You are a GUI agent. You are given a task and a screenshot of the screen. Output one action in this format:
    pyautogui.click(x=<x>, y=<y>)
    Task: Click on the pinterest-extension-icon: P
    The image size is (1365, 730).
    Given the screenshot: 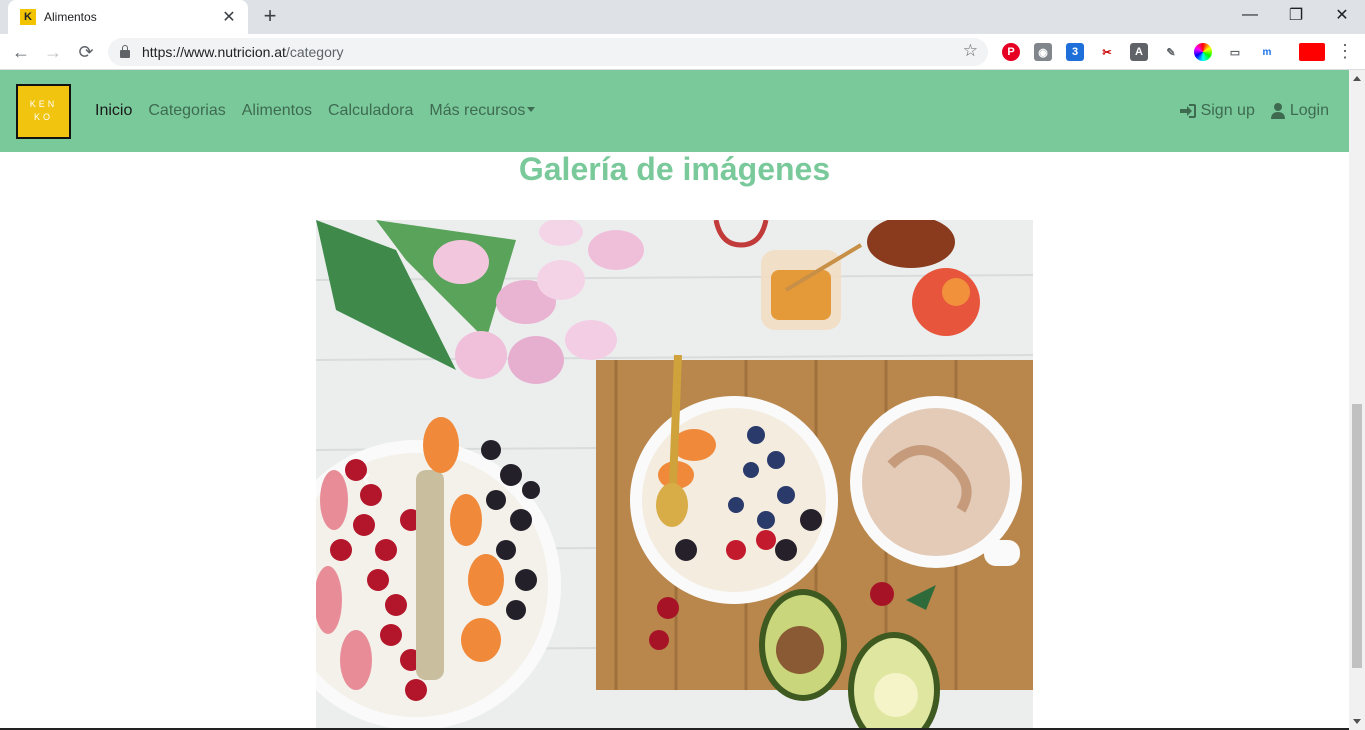 What is the action you would take?
    pyautogui.click(x=1011, y=52)
    